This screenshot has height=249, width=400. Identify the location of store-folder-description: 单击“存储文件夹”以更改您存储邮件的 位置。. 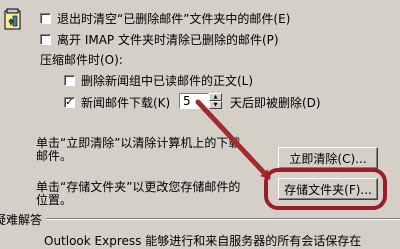
(138, 194).